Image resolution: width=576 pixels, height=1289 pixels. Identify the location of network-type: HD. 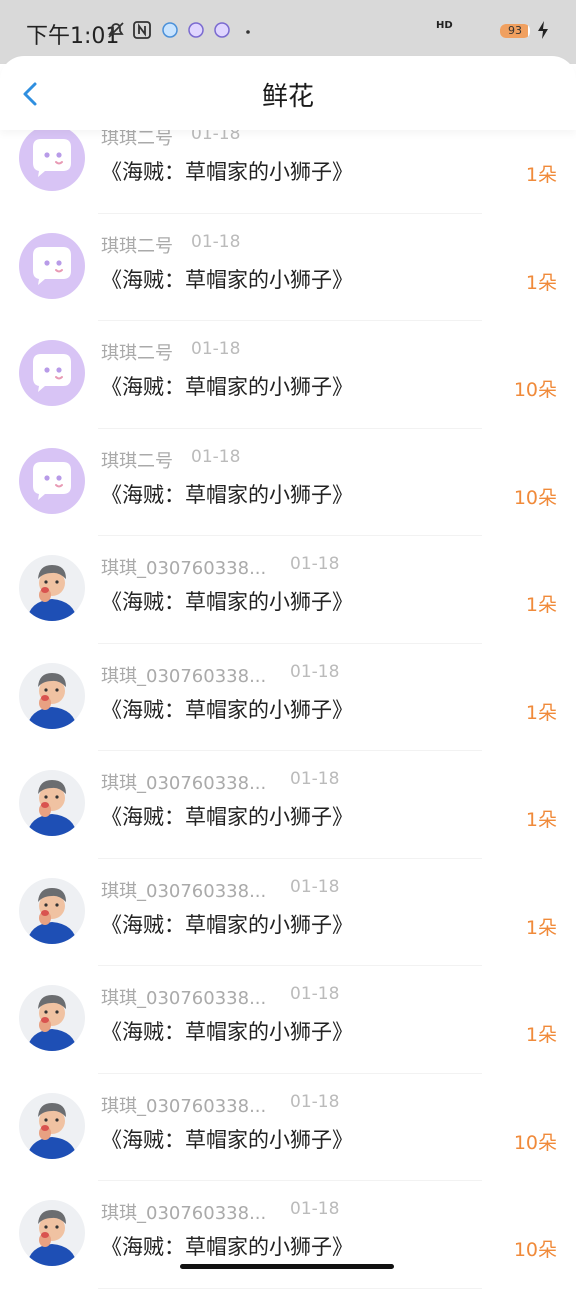
(444, 25).